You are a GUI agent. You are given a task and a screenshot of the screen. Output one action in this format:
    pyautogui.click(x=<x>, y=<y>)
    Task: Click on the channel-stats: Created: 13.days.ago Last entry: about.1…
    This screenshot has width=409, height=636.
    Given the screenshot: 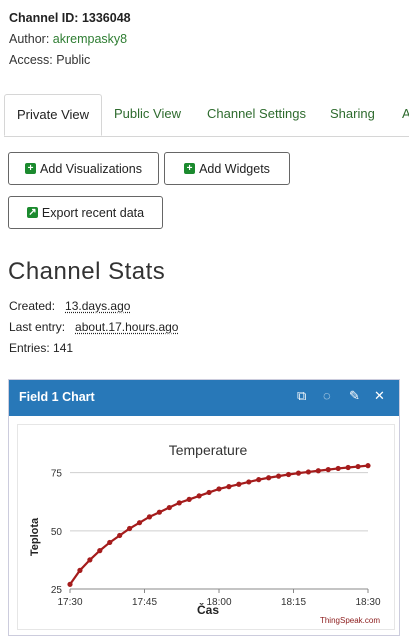 What is the action you would take?
    pyautogui.click(x=93, y=327)
    